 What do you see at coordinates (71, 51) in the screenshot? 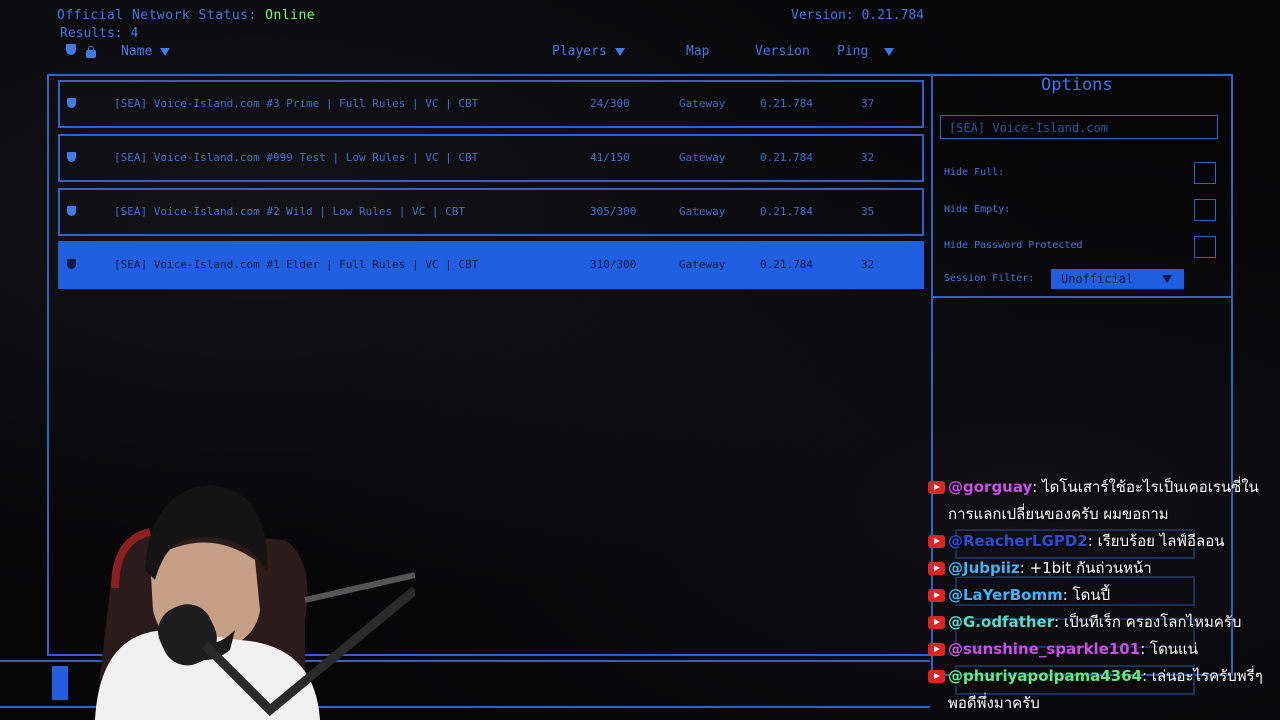
I see `shield-filter-icon` at bounding box center [71, 51].